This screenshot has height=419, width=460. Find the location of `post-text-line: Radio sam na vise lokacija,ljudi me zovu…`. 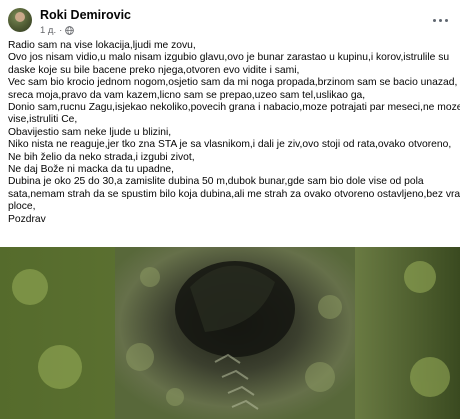

post-text-line: Radio sam na vise lokacija,ljudi me zovu… is located at coordinates (102, 45).